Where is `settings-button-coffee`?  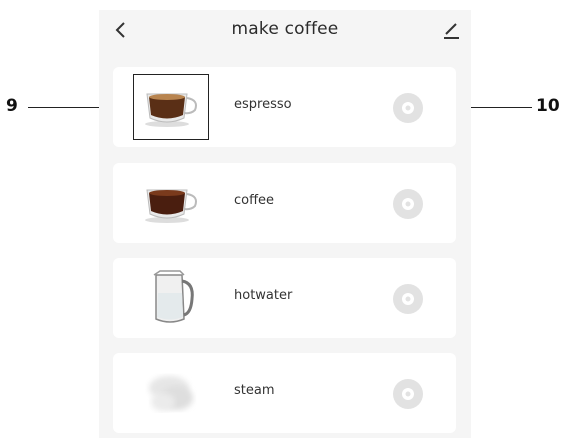 settings-button-coffee is located at coordinates (408, 204).